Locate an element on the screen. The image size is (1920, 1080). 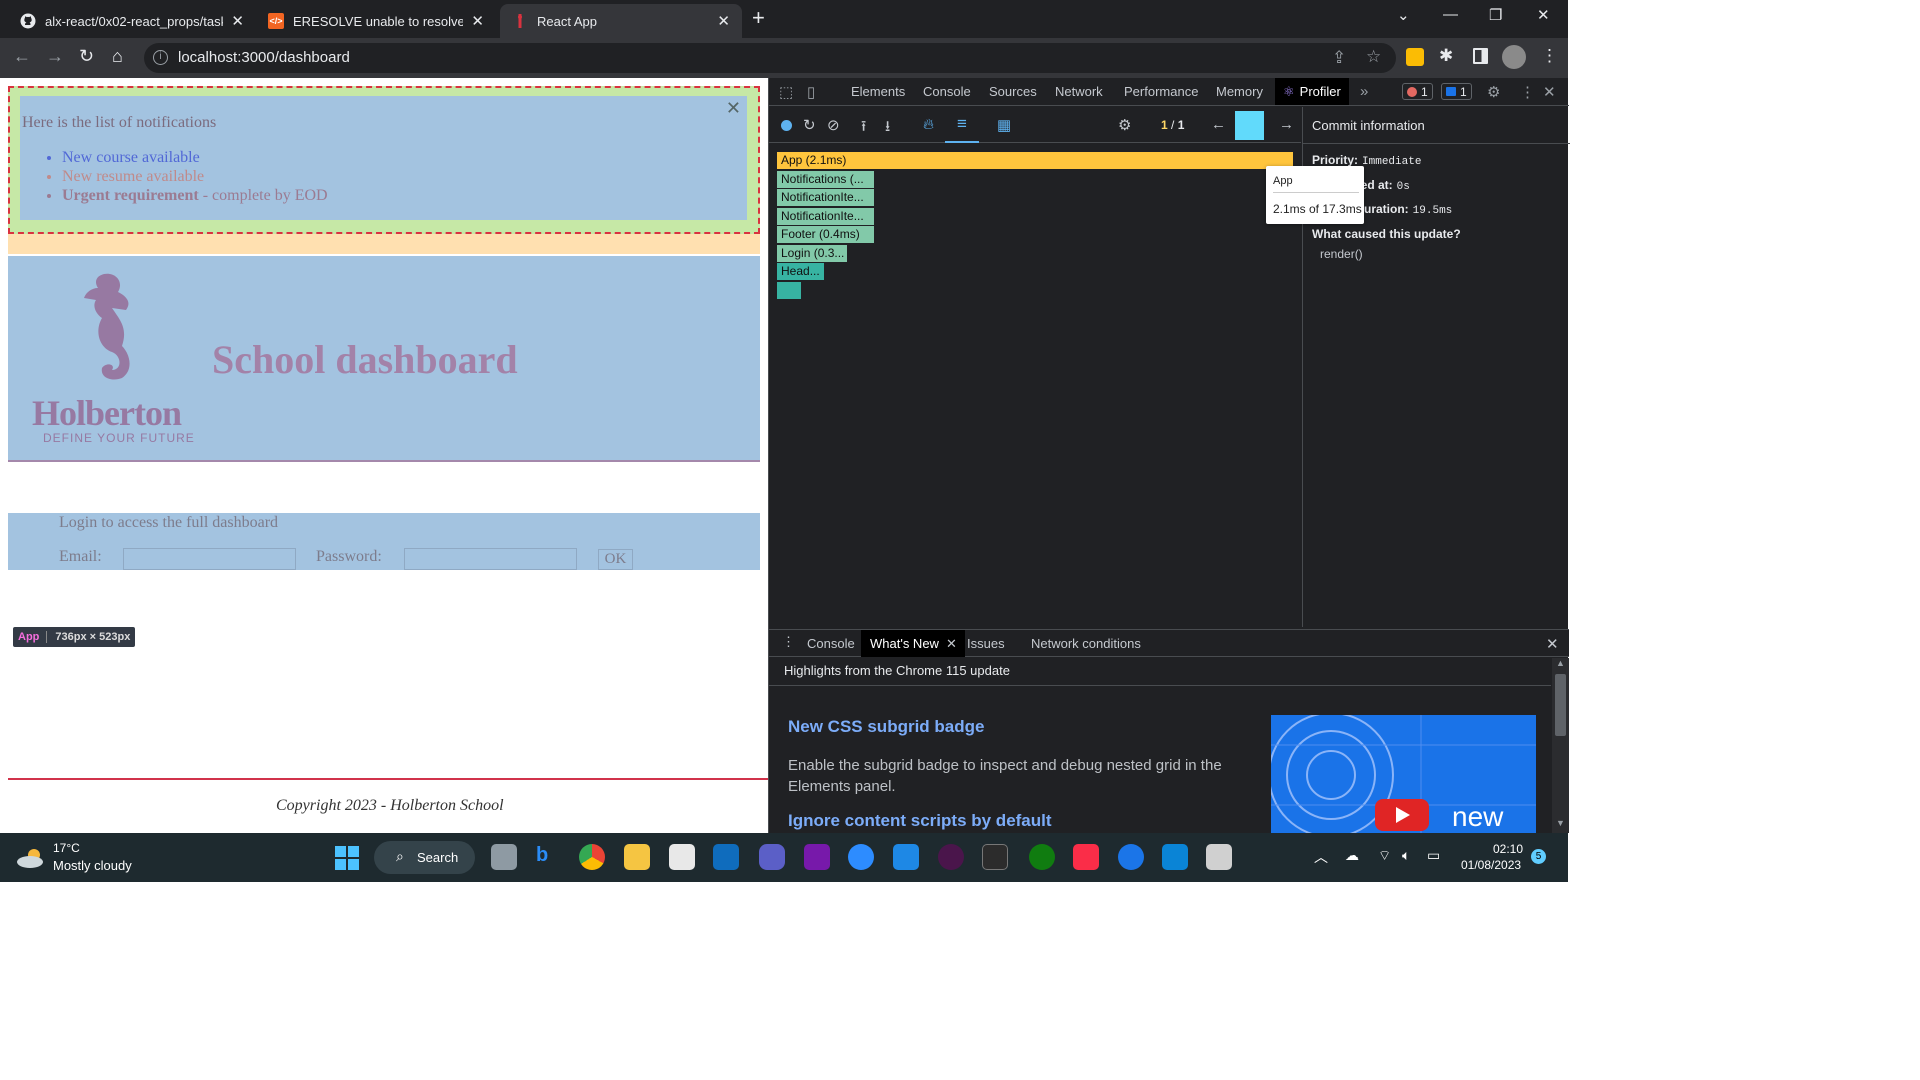
clock-date: 01/08/2023 is located at coordinates (1491, 865).